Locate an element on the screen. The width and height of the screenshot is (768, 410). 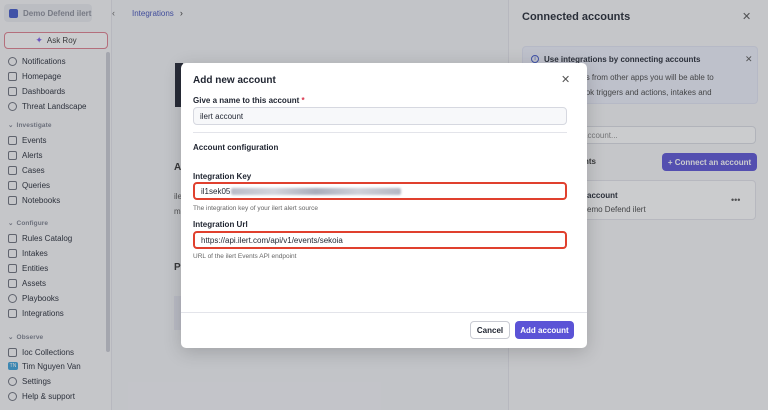
config-heading: Account configuration is located at coordinates (236, 147).